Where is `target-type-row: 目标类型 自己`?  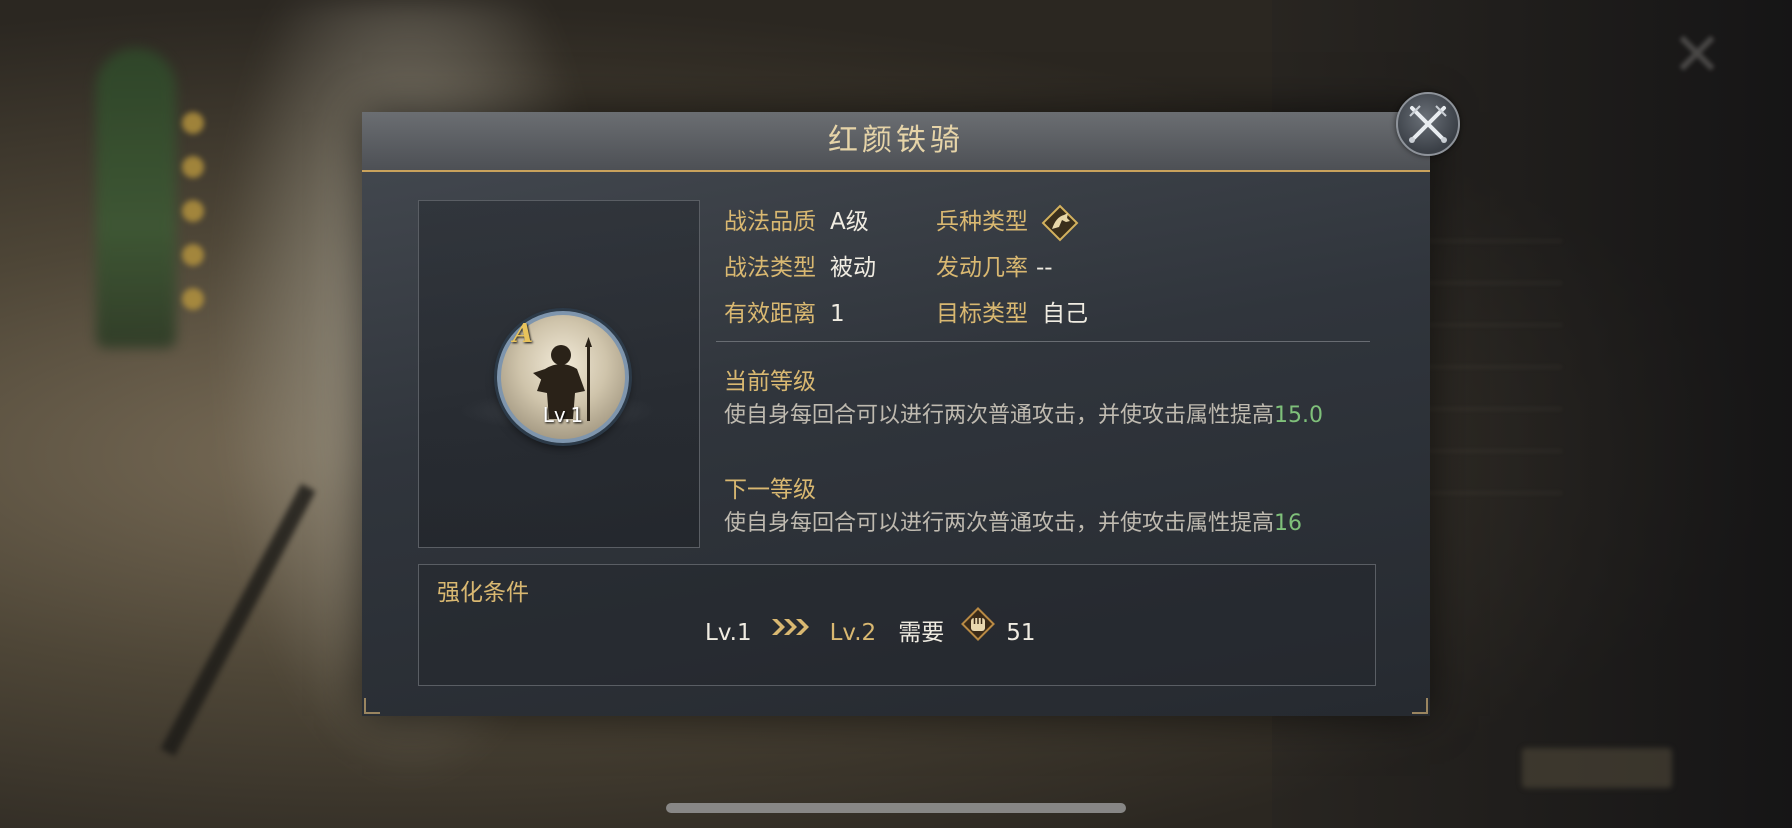
target-type-row: 目标类型 自己 is located at coordinates (1012, 314).